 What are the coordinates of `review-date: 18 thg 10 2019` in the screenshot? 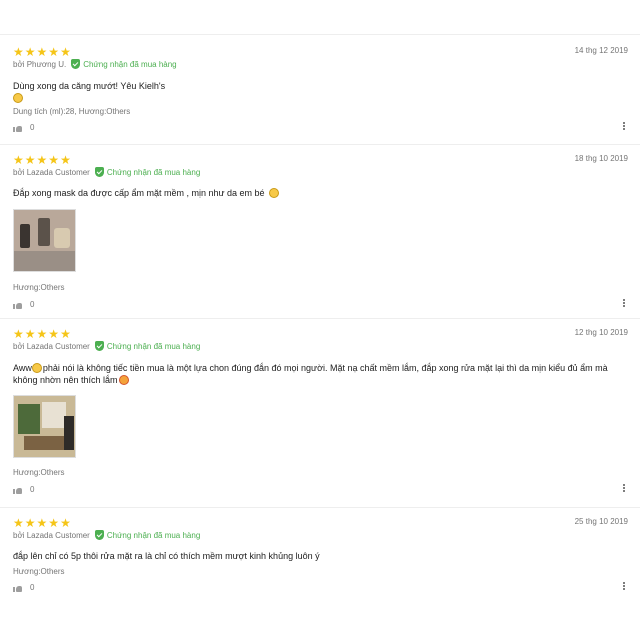 It's located at (601, 158).